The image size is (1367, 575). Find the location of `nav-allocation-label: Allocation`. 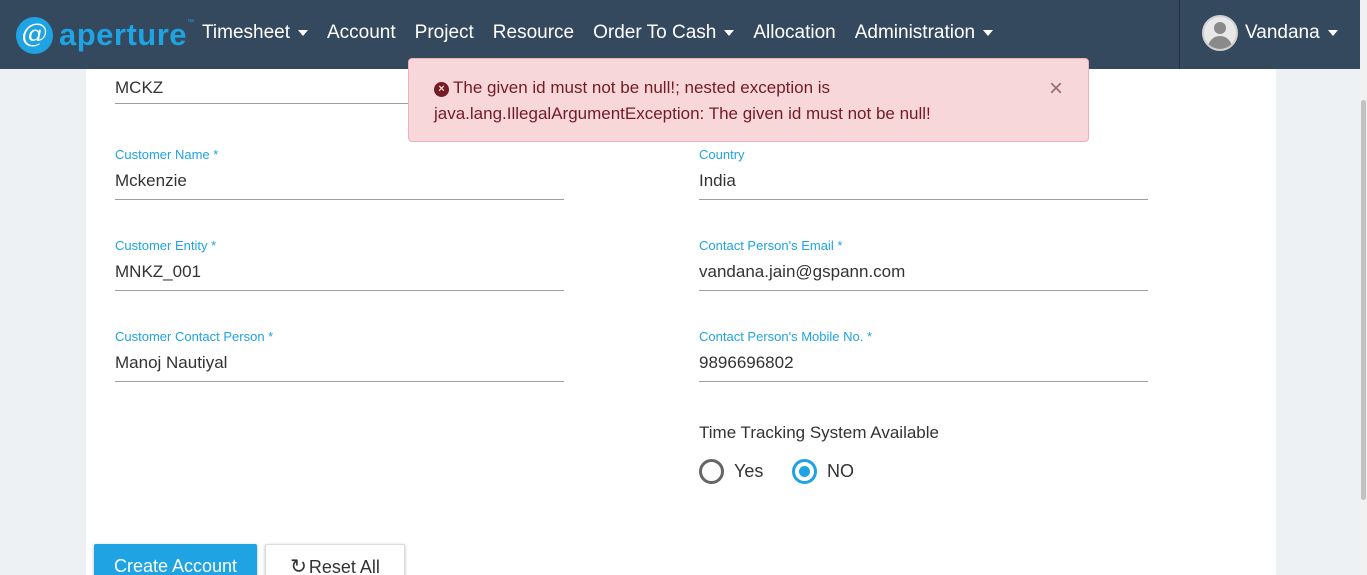

nav-allocation-label: Allocation is located at coordinates (794, 32).